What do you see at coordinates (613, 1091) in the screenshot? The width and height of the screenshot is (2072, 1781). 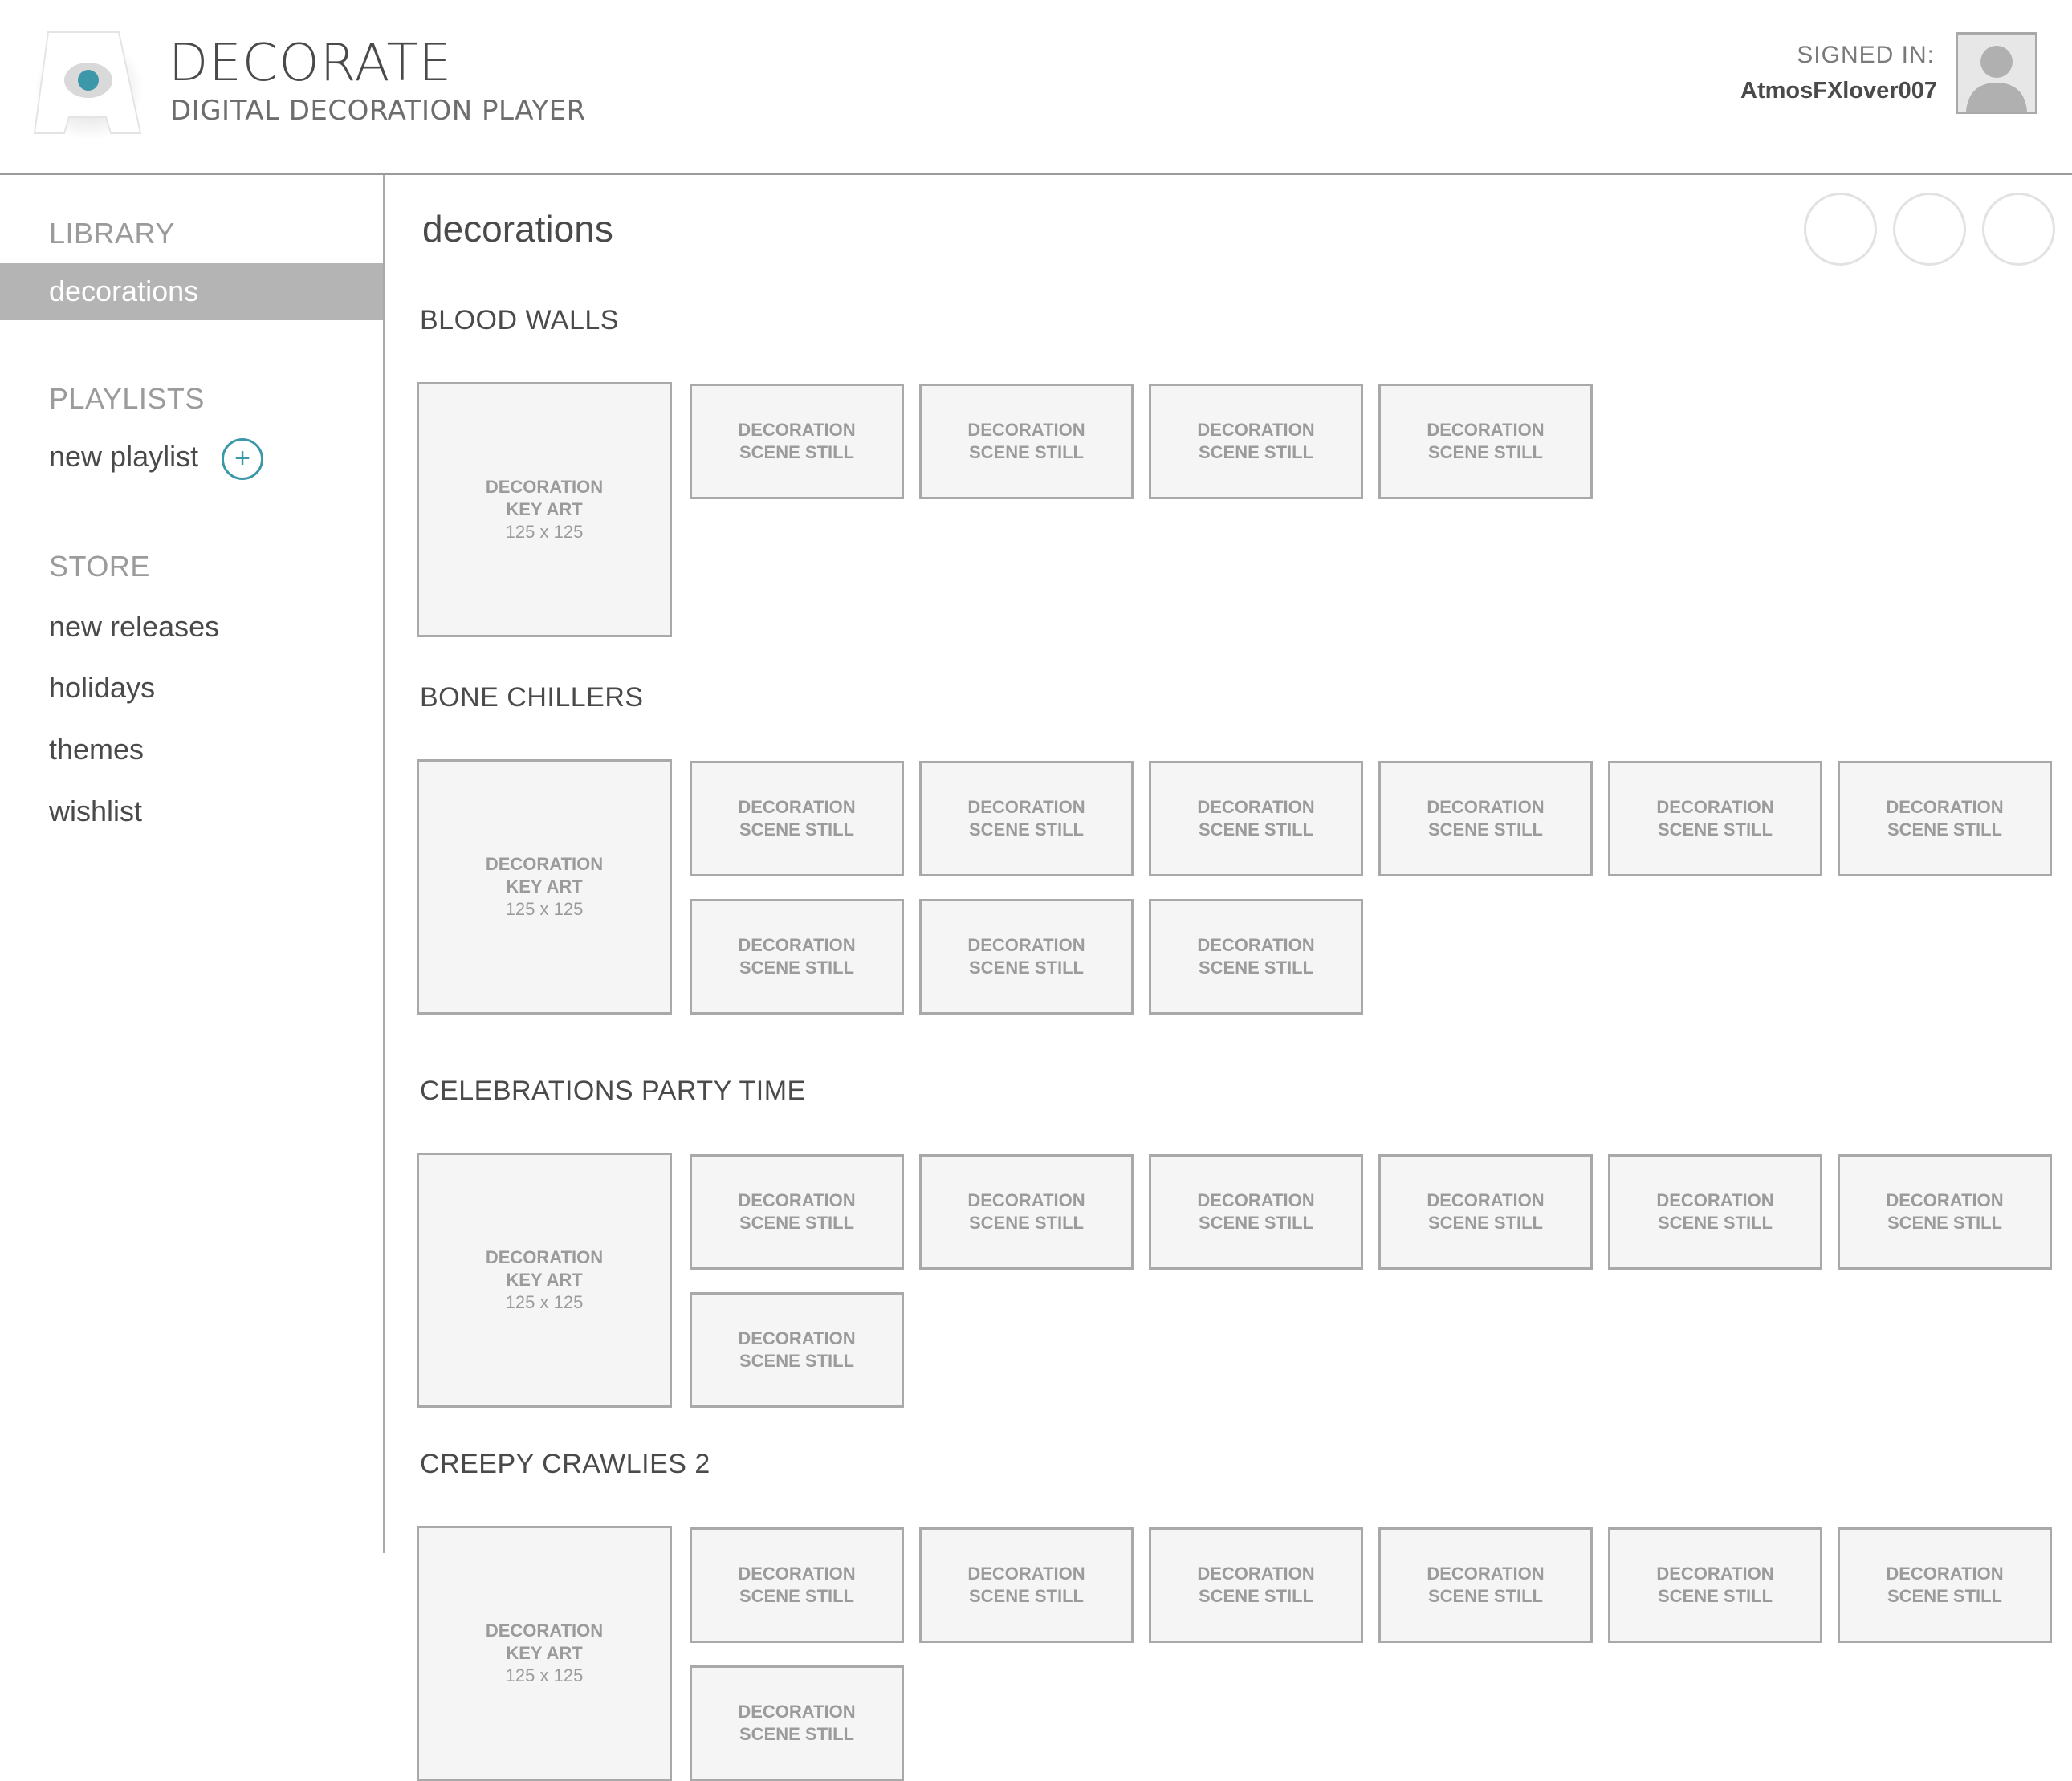 I see `category-title: CELEBRATIONS PARTY TIME` at bounding box center [613, 1091].